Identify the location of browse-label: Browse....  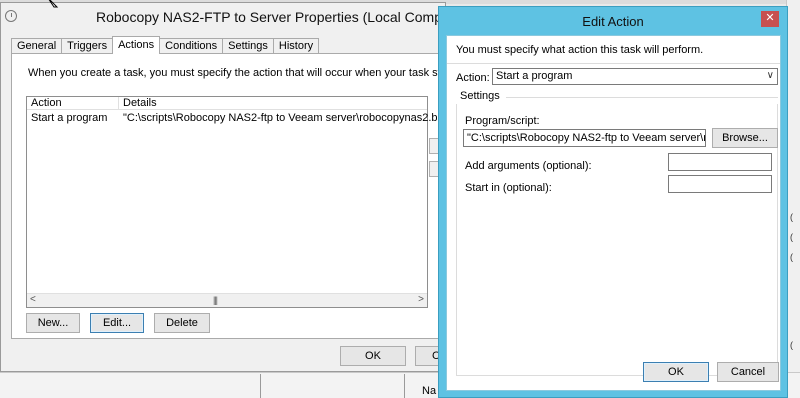
(745, 138).